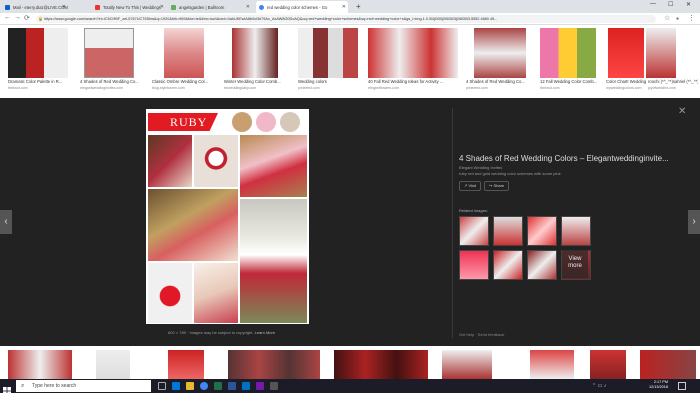 The height and width of the screenshot is (400, 700). What do you see at coordinates (691, 18) in the screenshot?
I see `menu-icon: ⋮` at bounding box center [691, 18].